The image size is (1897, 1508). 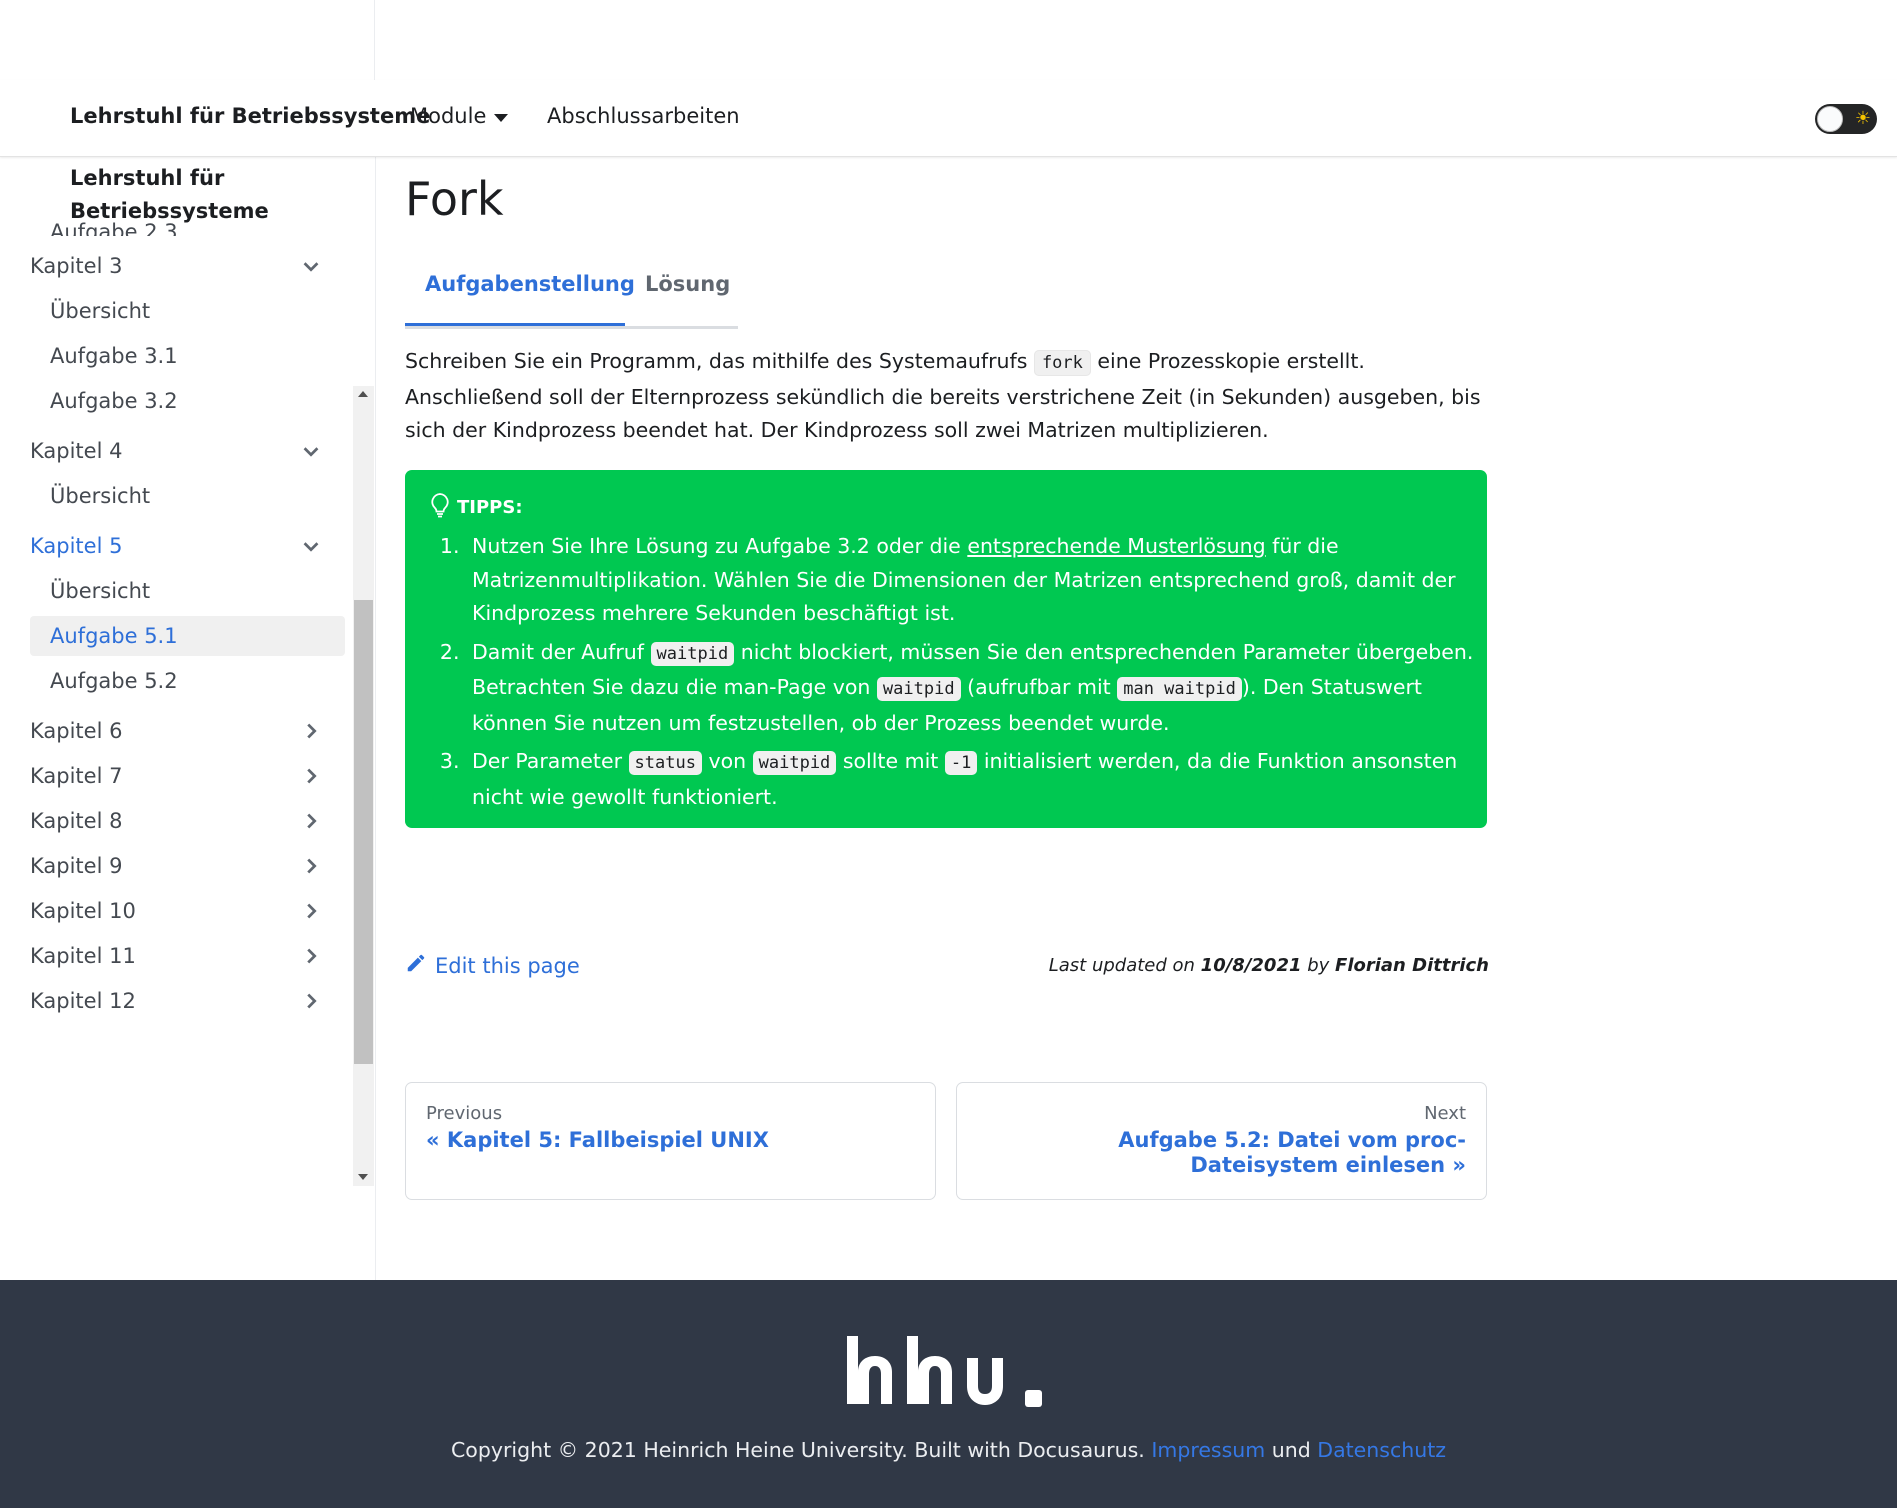 I want to click on sidebar-item-label: Kapitel 11, so click(x=83, y=956).